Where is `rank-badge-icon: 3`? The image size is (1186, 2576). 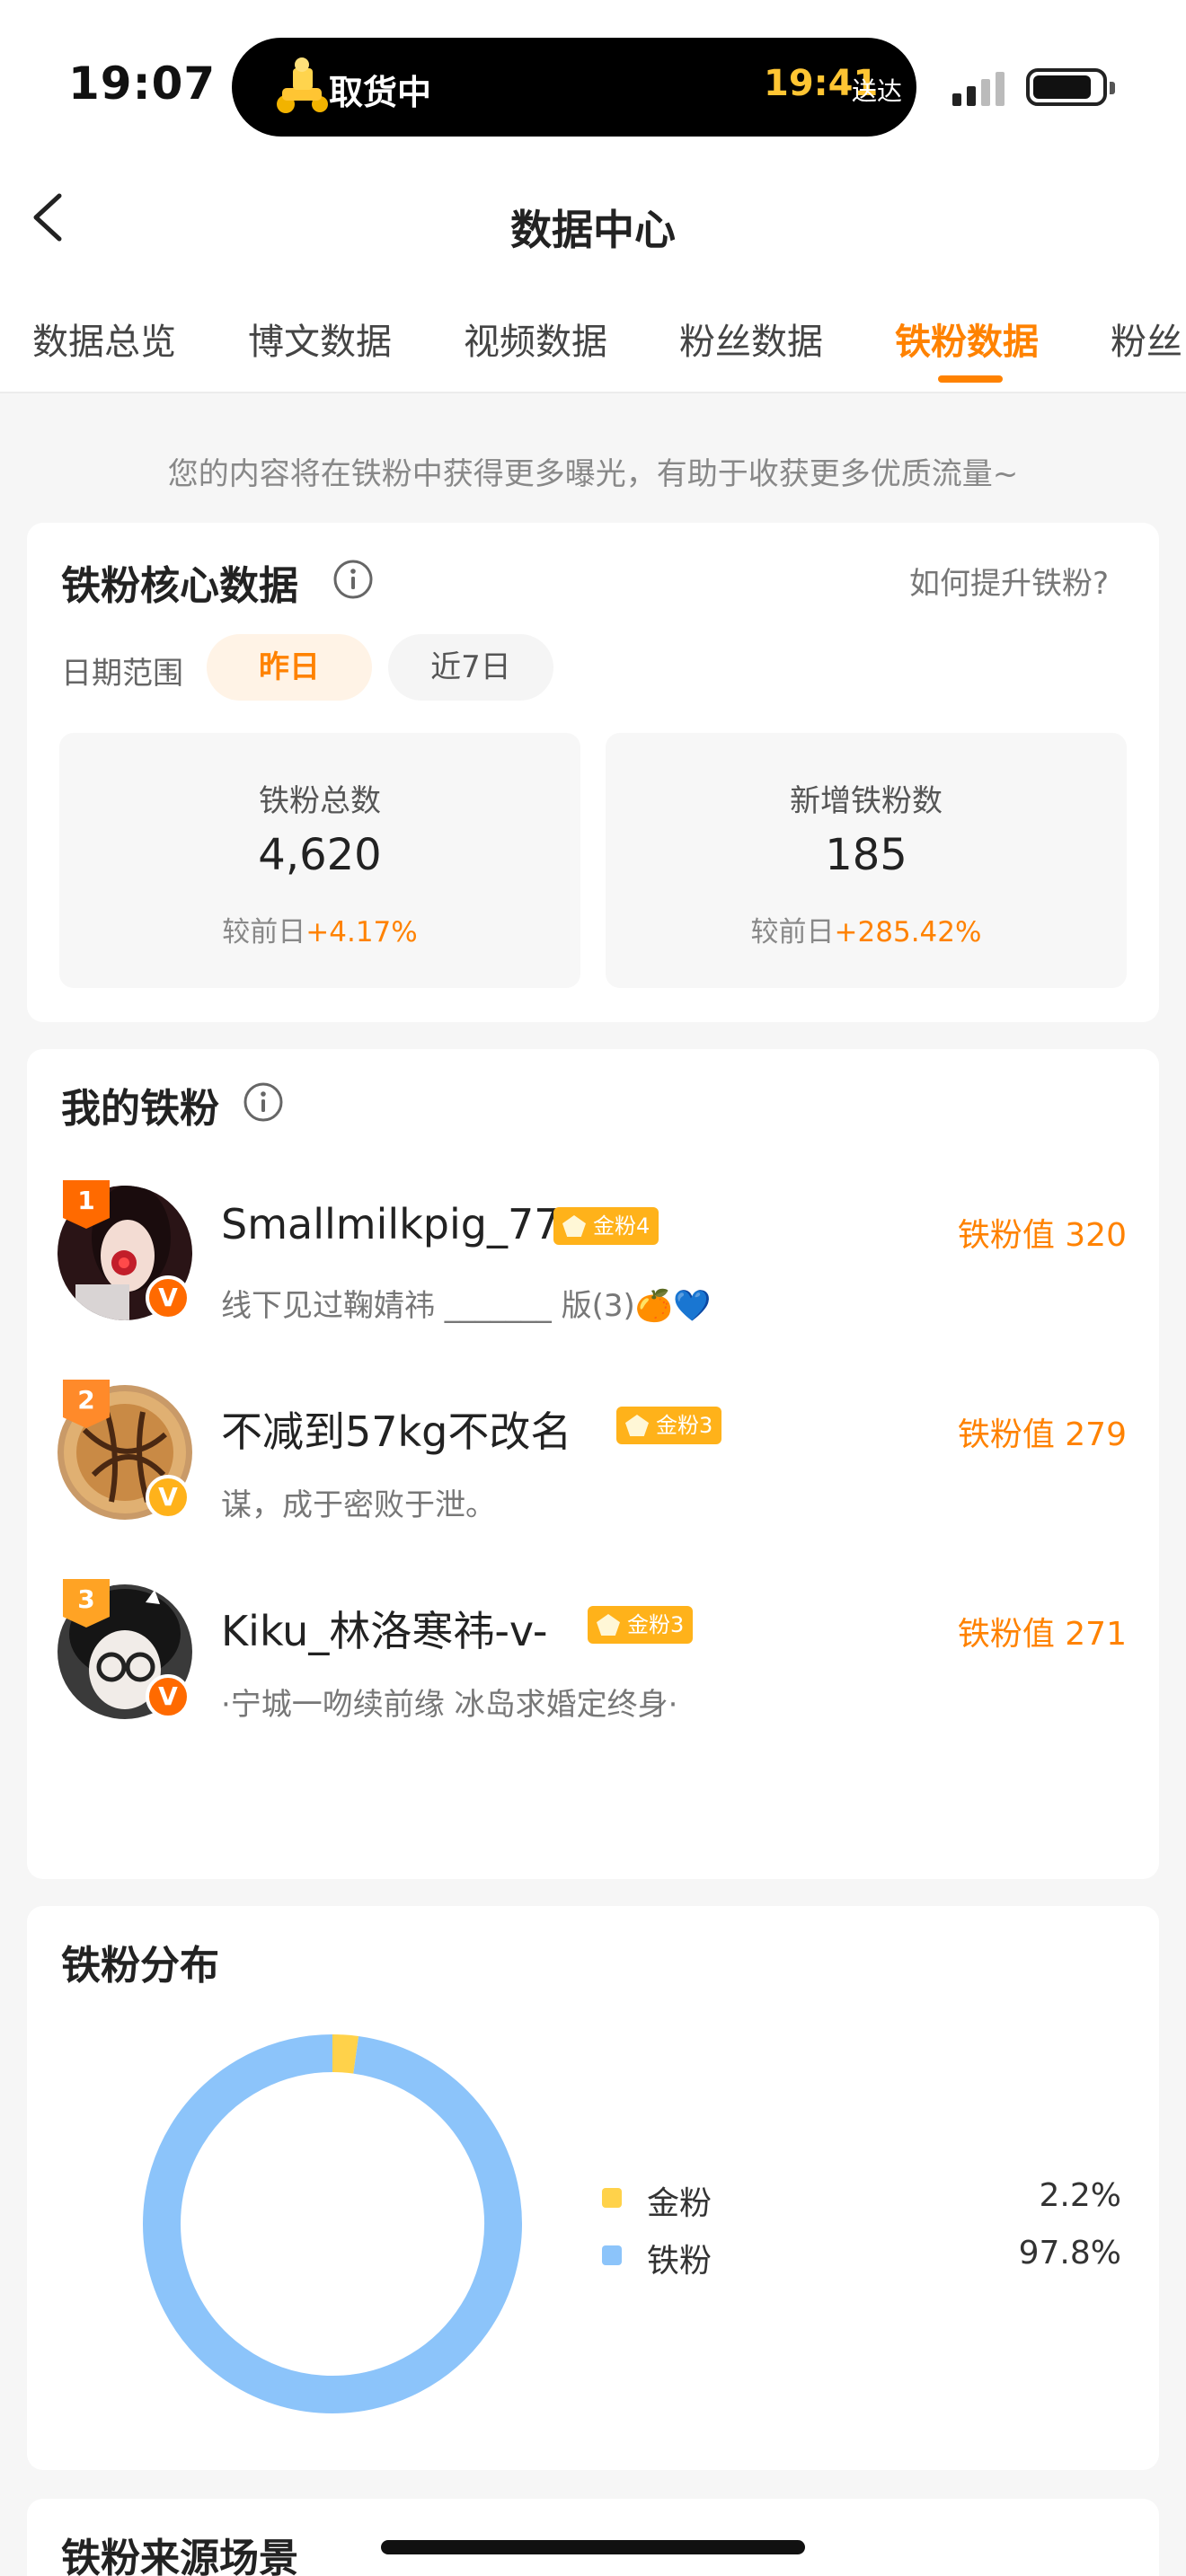
rank-badge-icon: 3 is located at coordinates (86, 1603).